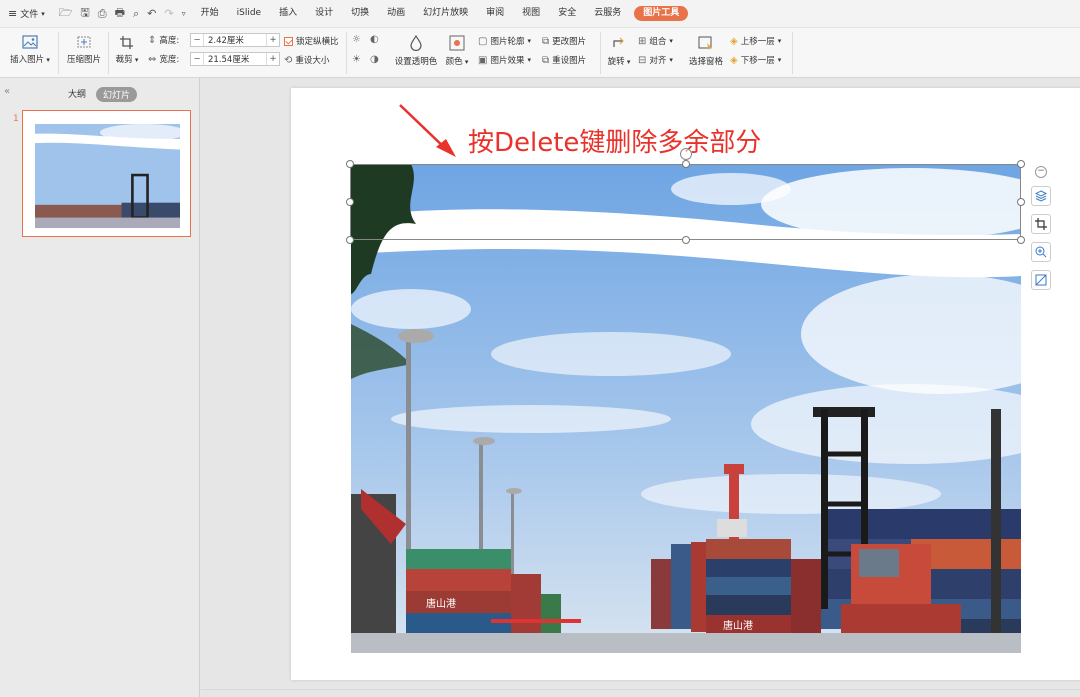 The image size is (1080, 697). I want to click on port-sign-text: 唐山港, so click(441, 603).